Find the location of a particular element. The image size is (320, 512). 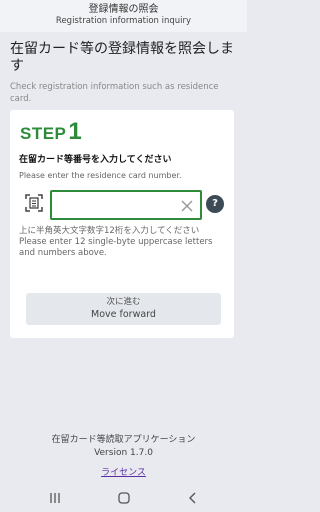

move-forward-button: 次に進む Move forward is located at coordinates (123, 309).